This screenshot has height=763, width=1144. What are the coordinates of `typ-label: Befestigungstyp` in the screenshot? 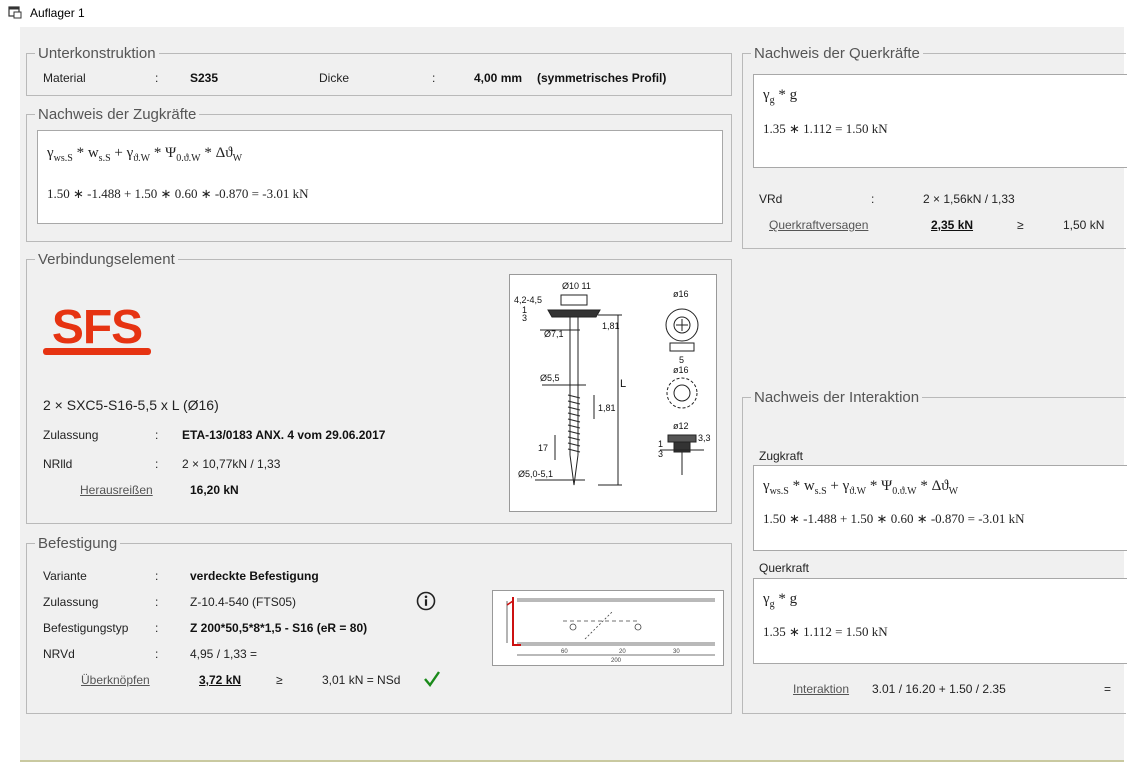 It's located at (86, 628).